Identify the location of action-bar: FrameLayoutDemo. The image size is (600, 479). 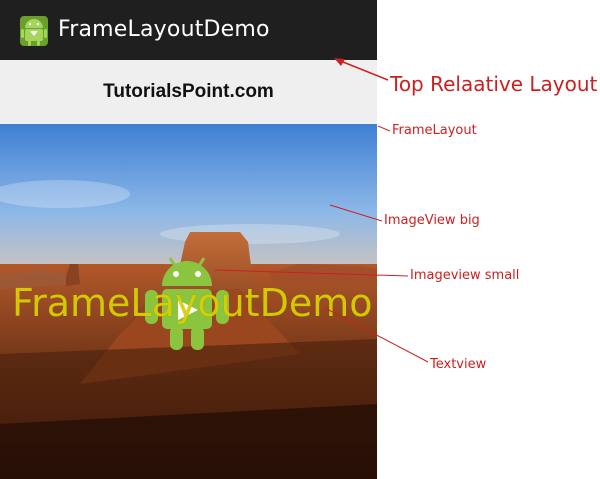
(188, 30).